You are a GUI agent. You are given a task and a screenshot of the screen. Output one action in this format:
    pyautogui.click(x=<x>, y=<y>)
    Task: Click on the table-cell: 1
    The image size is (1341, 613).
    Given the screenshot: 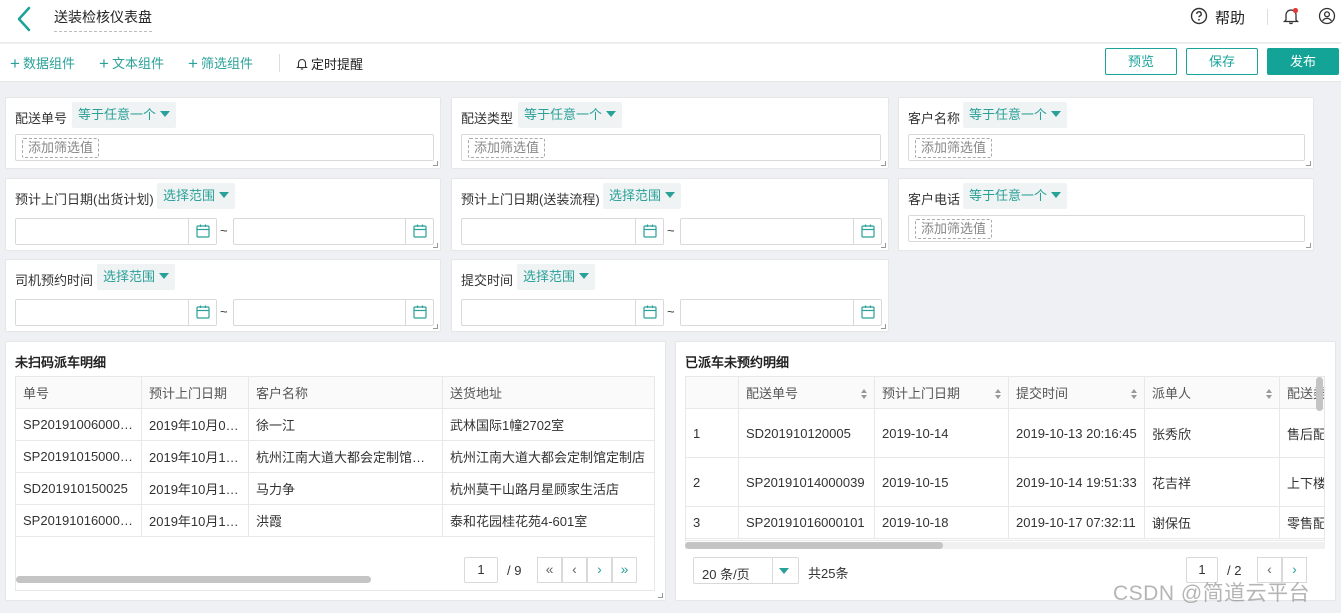 What is the action you would take?
    pyautogui.click(x=712, y=433)
    